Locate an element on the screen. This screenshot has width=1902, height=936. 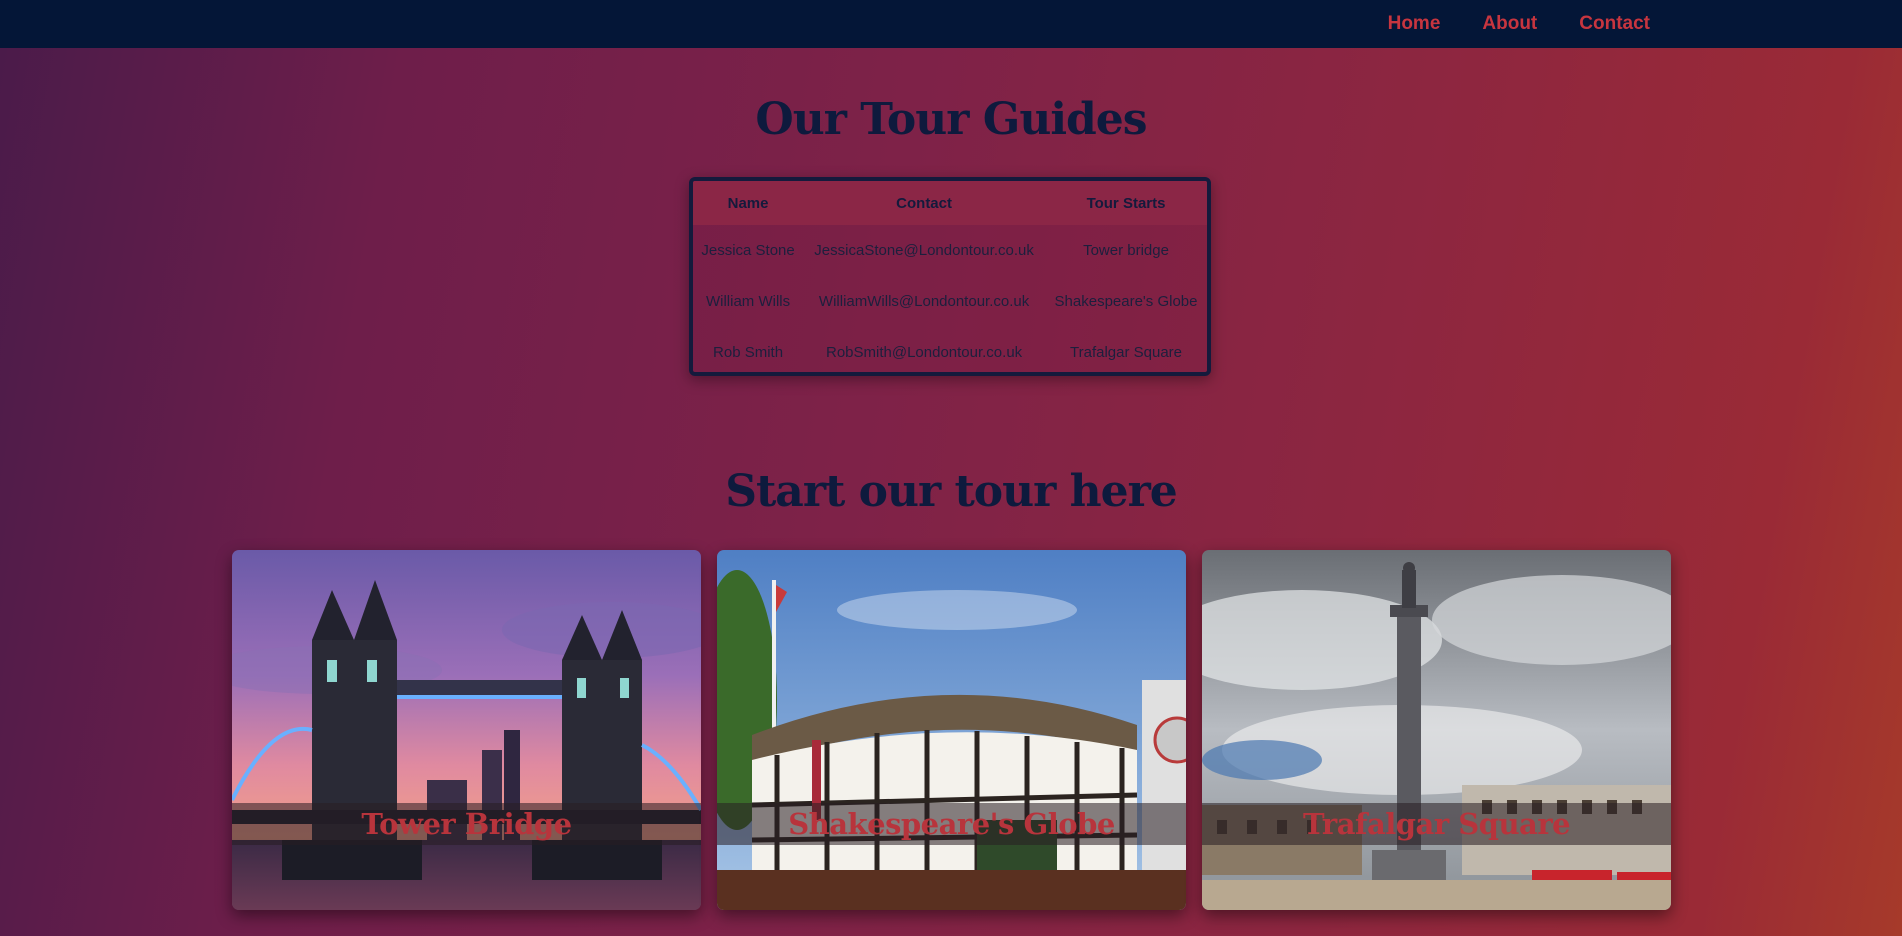
tour-card-shakespeares-globe: Shakespeare's Globe is located at coordinates (951, 730).